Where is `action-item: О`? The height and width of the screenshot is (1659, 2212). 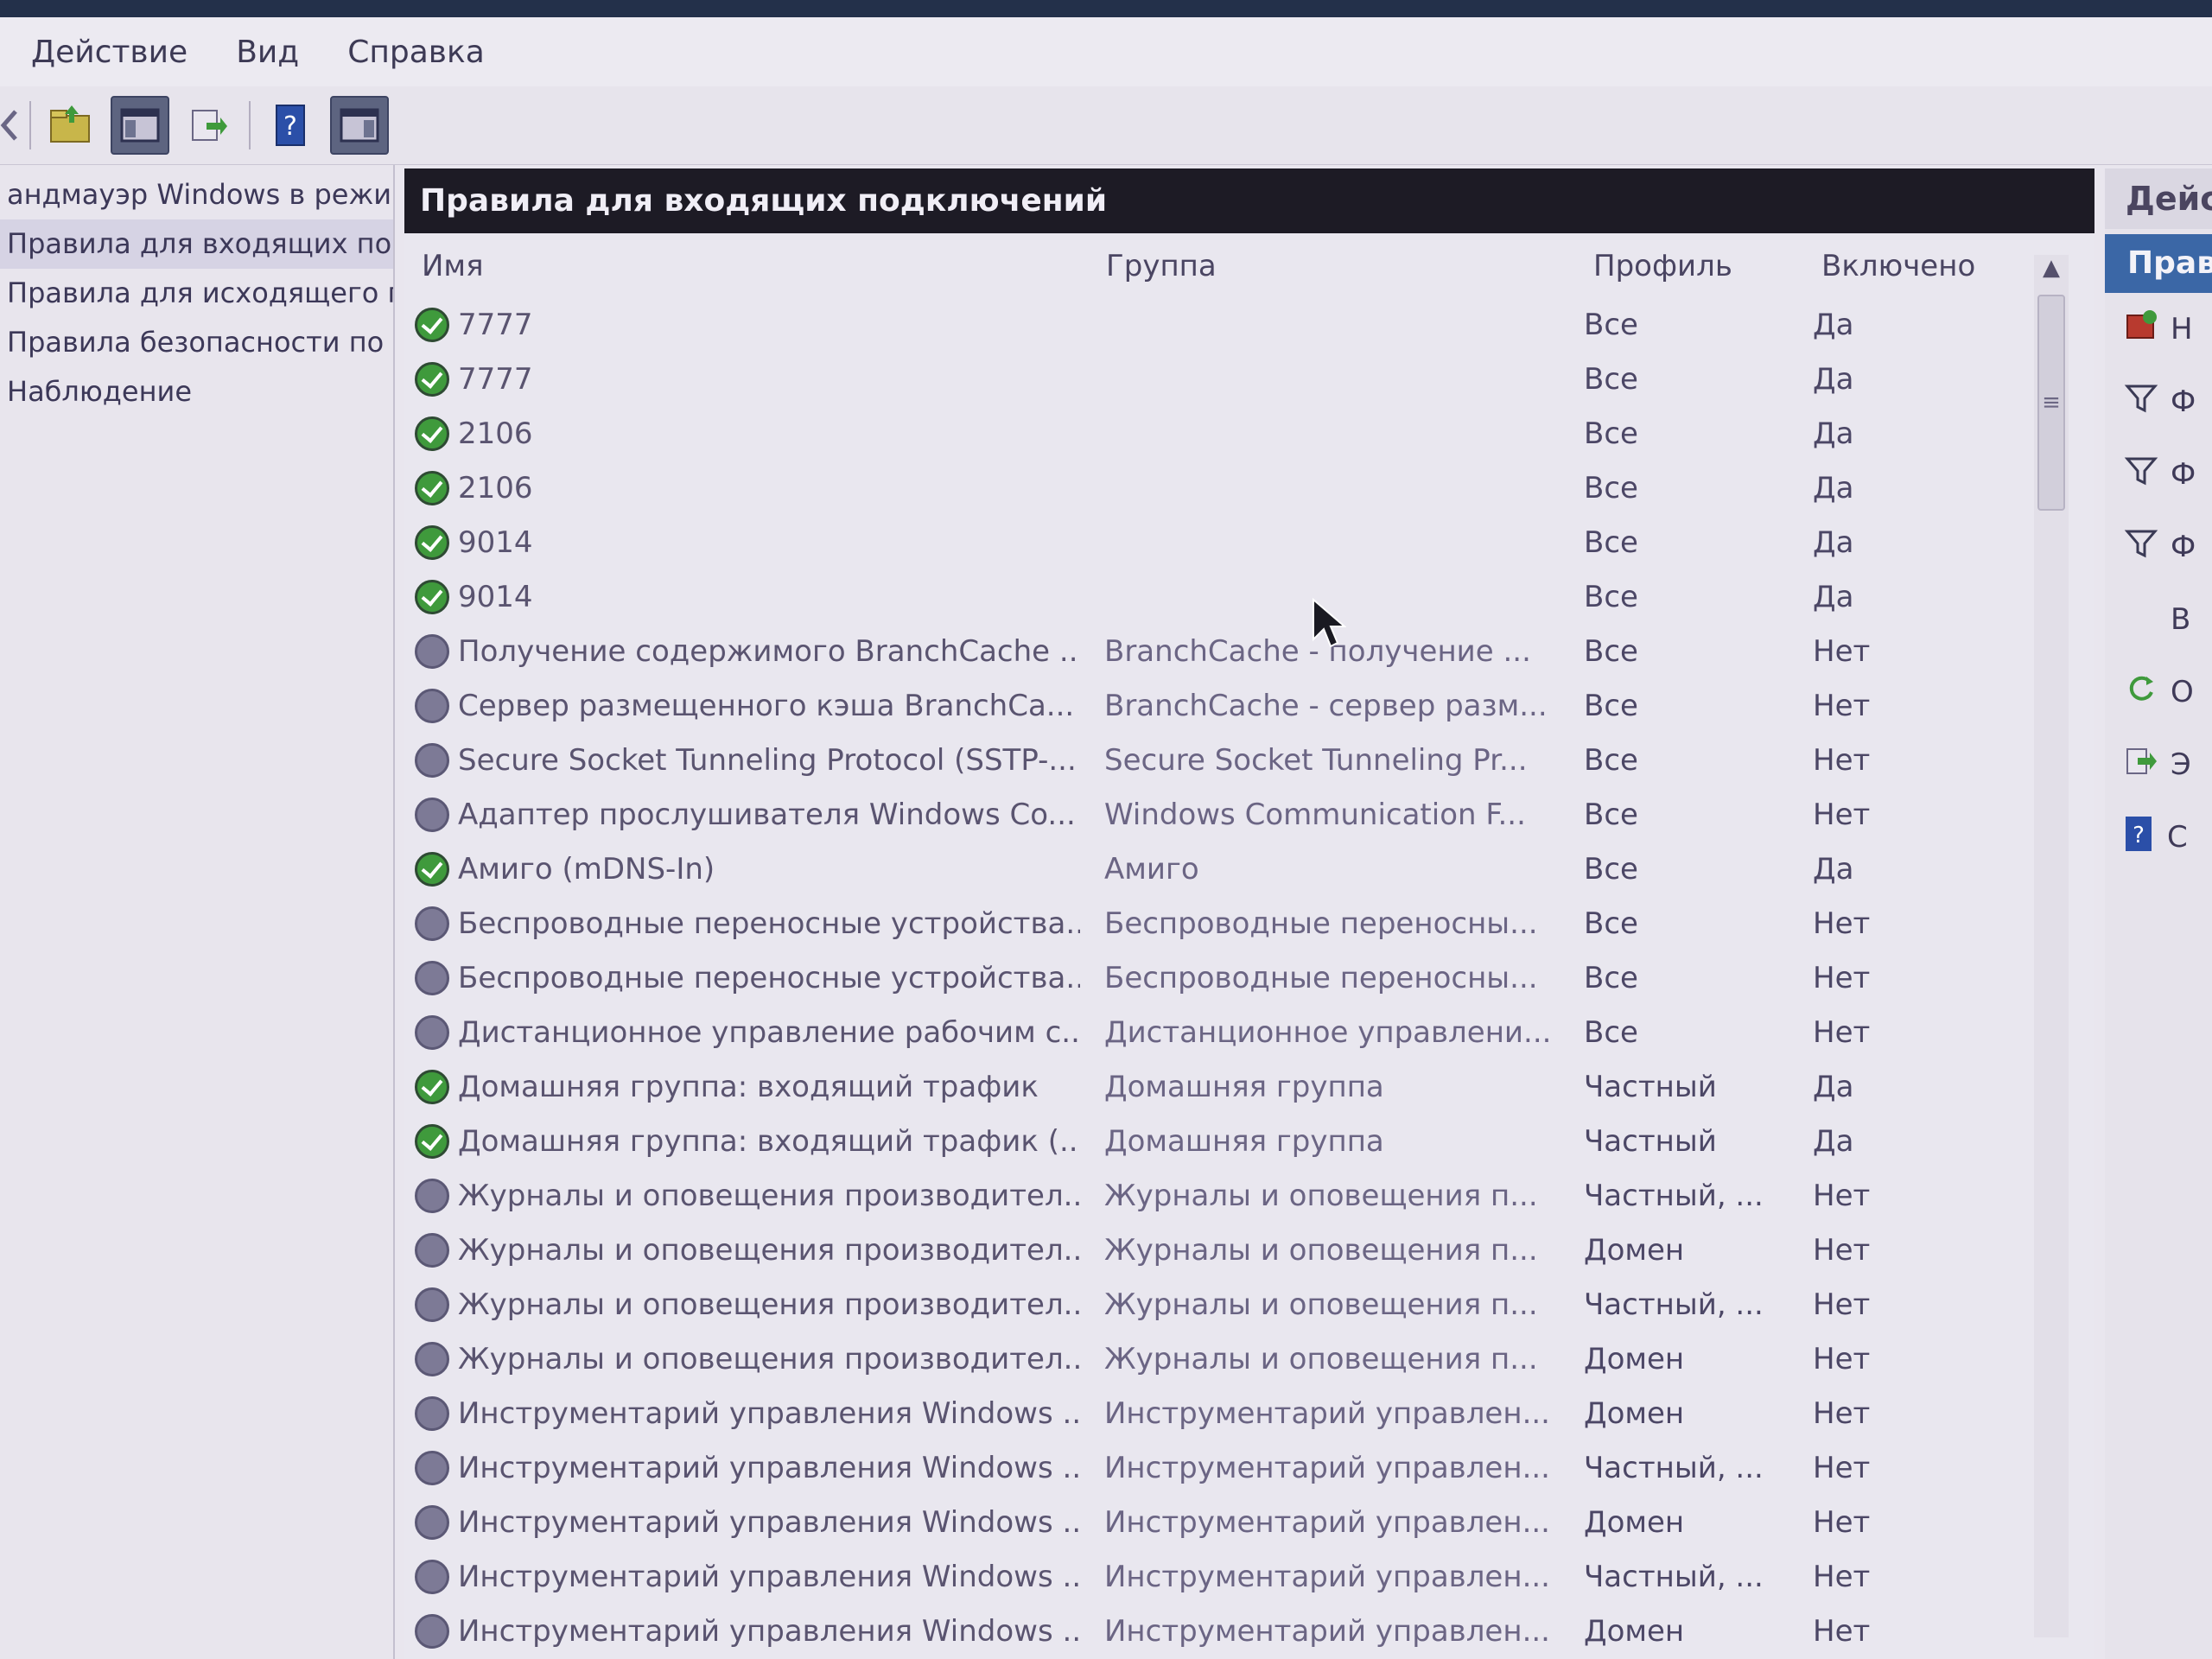
action-item: О is located at coordinates (2158, 692).